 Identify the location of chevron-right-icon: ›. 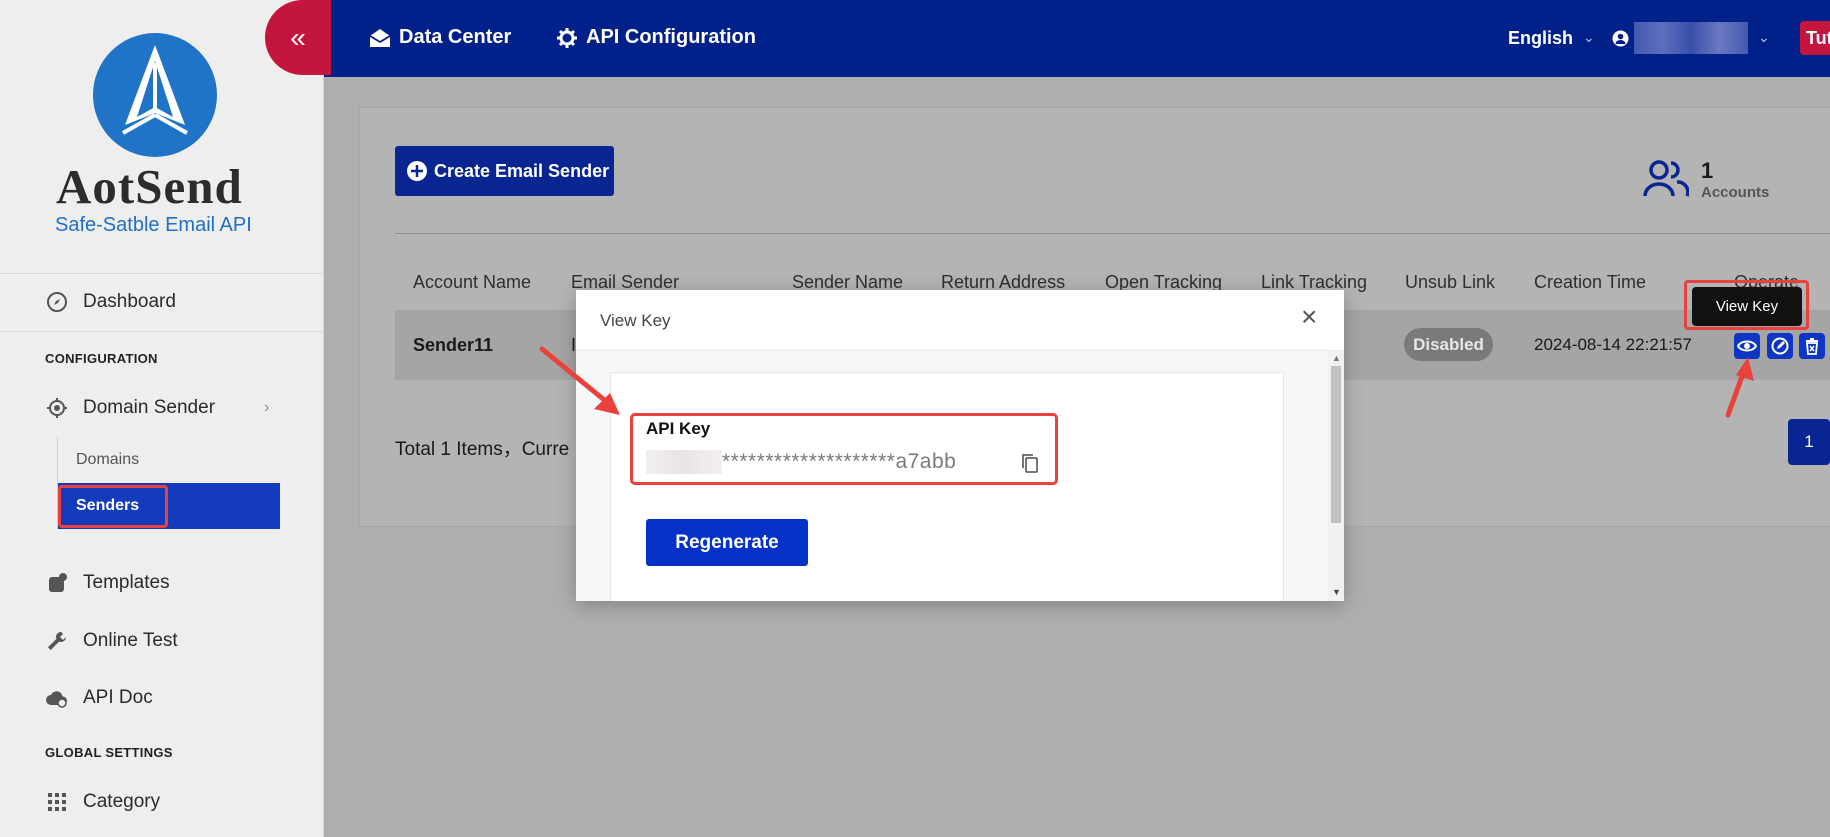
(267, 407).